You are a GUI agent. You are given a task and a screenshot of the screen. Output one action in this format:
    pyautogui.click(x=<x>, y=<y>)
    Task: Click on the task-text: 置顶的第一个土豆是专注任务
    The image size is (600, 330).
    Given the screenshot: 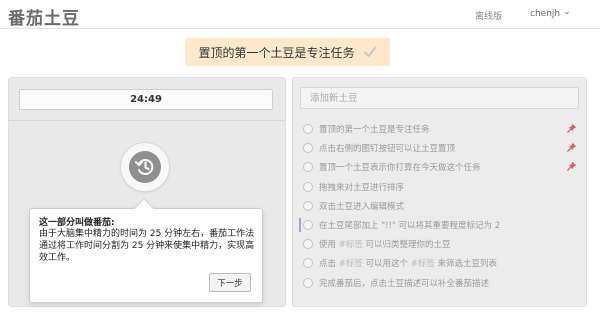 What is the action you would take?
    pyautogui.click(x=374, y=129)
    